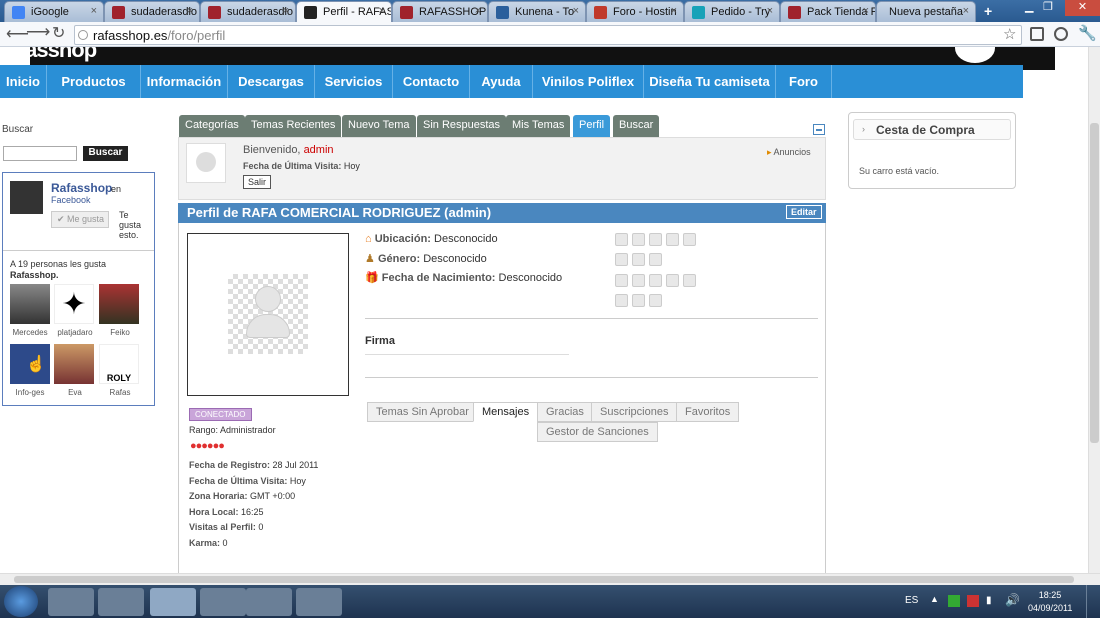 Image resolution: width=1100 pixels, height=618 pixels. Describe the element at coordinates (636, 126) in the screenshot. I see `tab-buscar: Buscar` at that location.